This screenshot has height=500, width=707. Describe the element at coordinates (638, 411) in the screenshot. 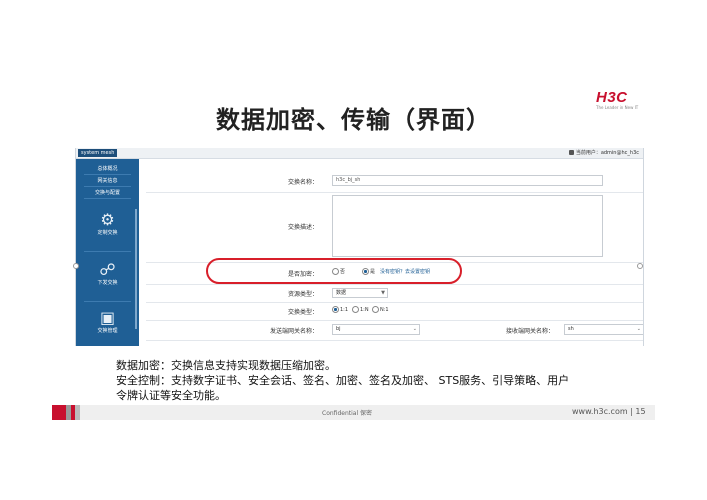

I see `page-number: | 15` at that location.